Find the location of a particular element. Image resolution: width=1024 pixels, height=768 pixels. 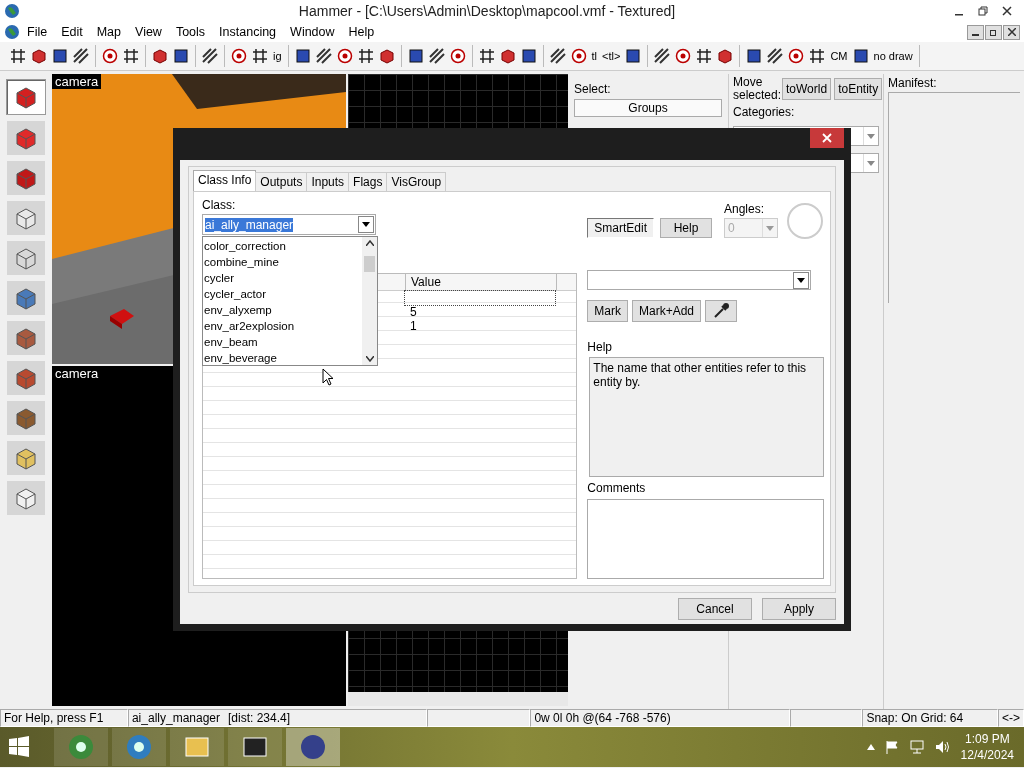

minimize-button is located at coordinates (975, 32).